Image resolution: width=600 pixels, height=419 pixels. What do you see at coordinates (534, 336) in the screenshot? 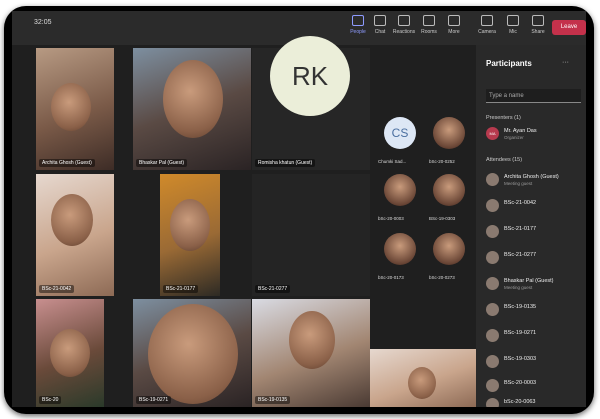
I see `participant-item: BSc-19-0271` at bounding box center [534, 336].